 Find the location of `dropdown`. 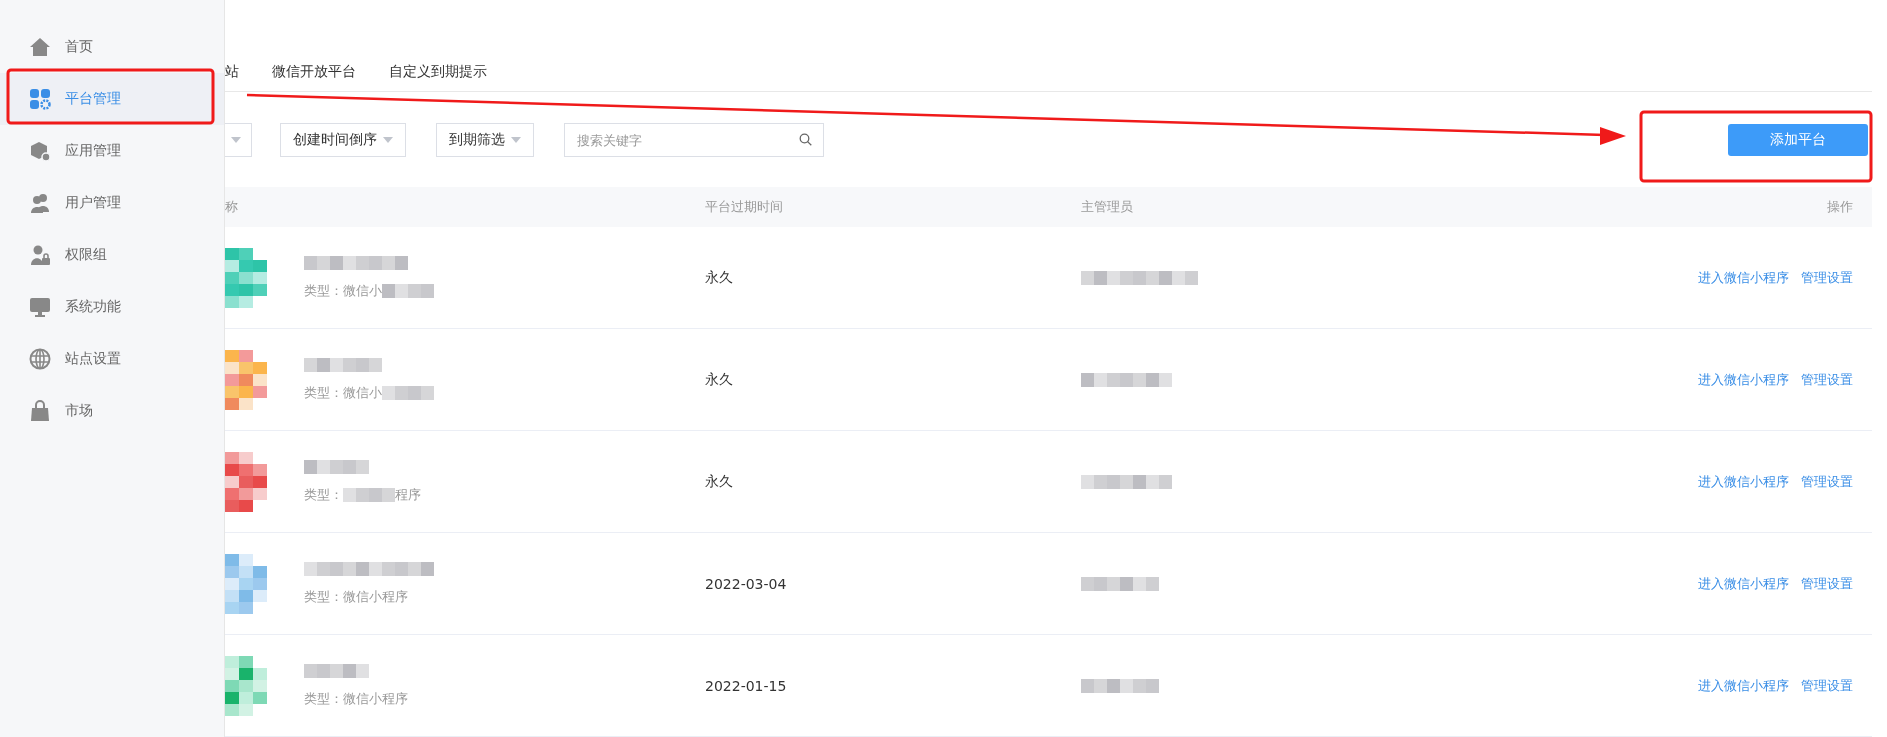

dropdown is located at coordinates (238, 140).